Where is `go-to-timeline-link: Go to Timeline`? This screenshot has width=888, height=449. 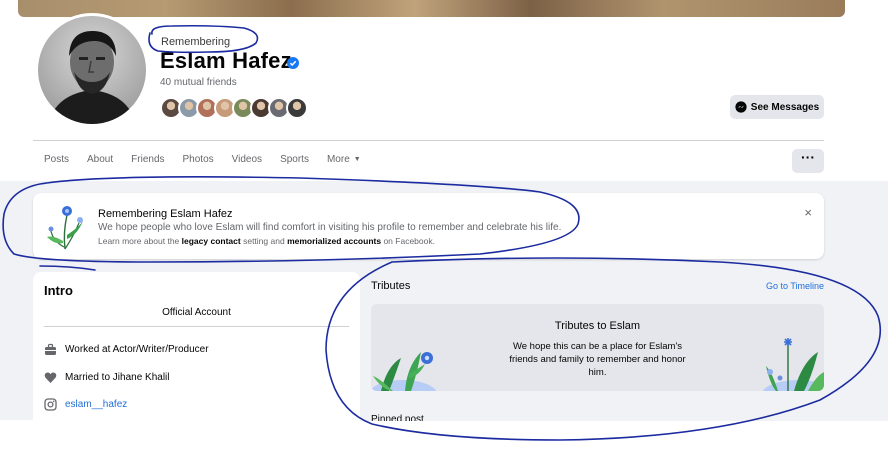
go-to-timeline-link: Go to Timeline is located at coordinates (795, 286).